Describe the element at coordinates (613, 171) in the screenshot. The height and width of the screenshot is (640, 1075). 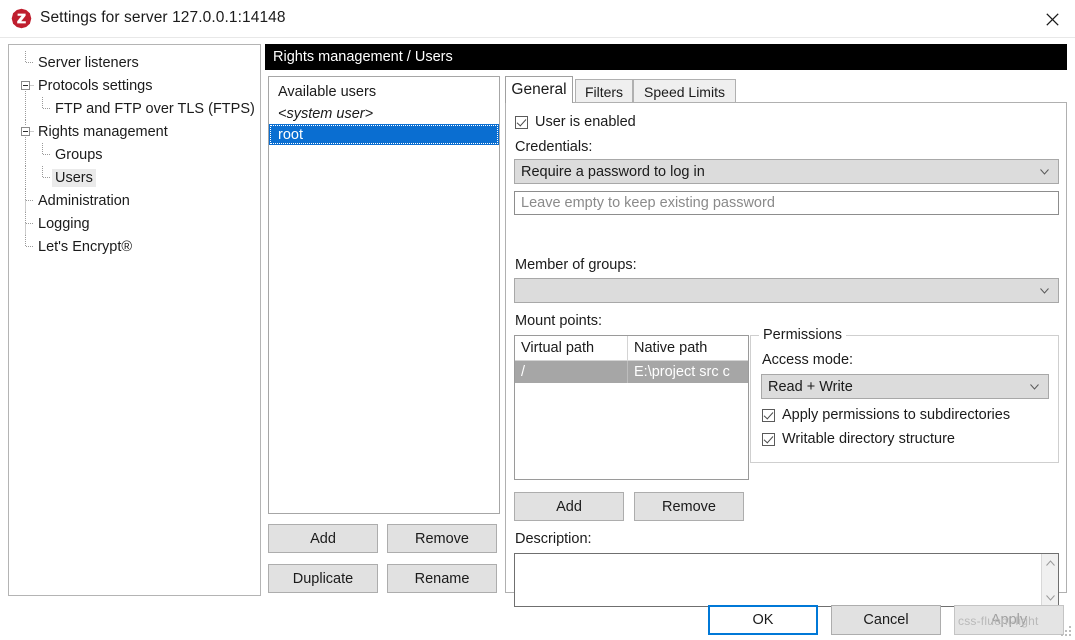
I see `credentials-mode-value: Require a password to log in` at that location.